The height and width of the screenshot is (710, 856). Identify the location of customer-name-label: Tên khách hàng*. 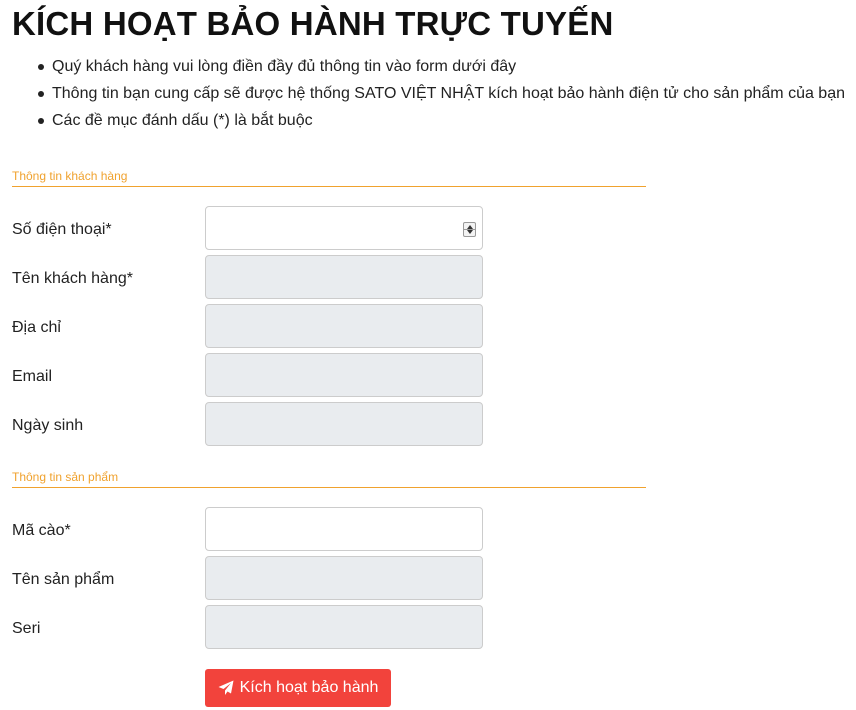
(72, 278).